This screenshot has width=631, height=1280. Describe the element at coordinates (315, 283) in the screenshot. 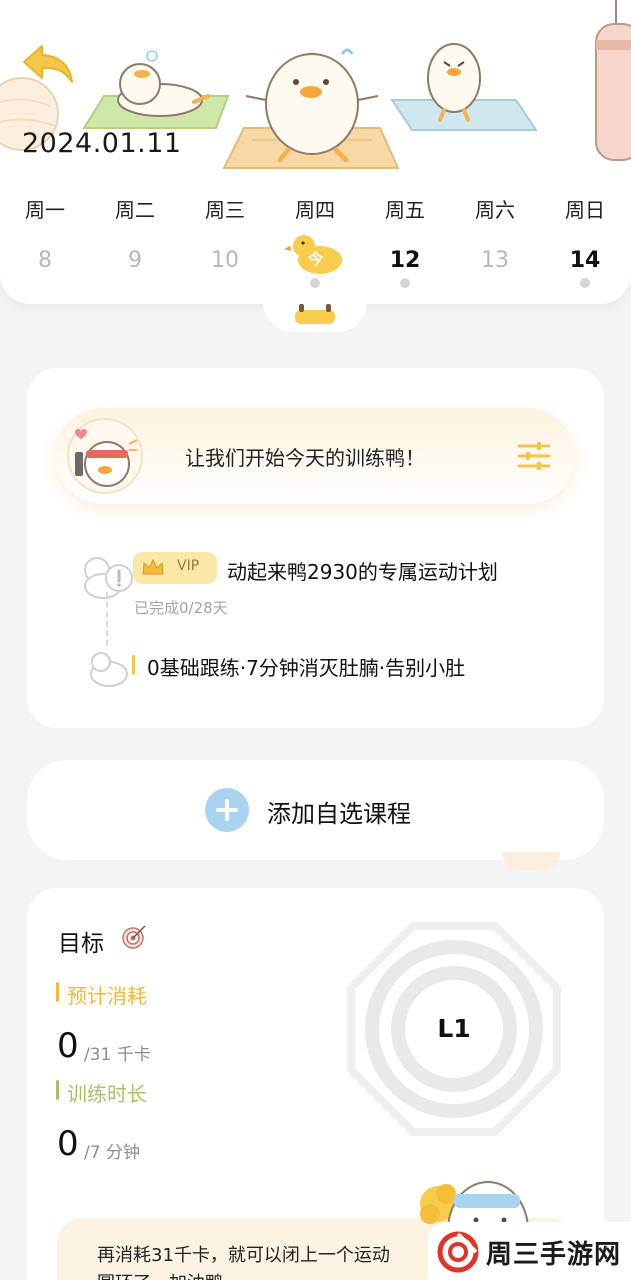

I see `today-dot` at that location.